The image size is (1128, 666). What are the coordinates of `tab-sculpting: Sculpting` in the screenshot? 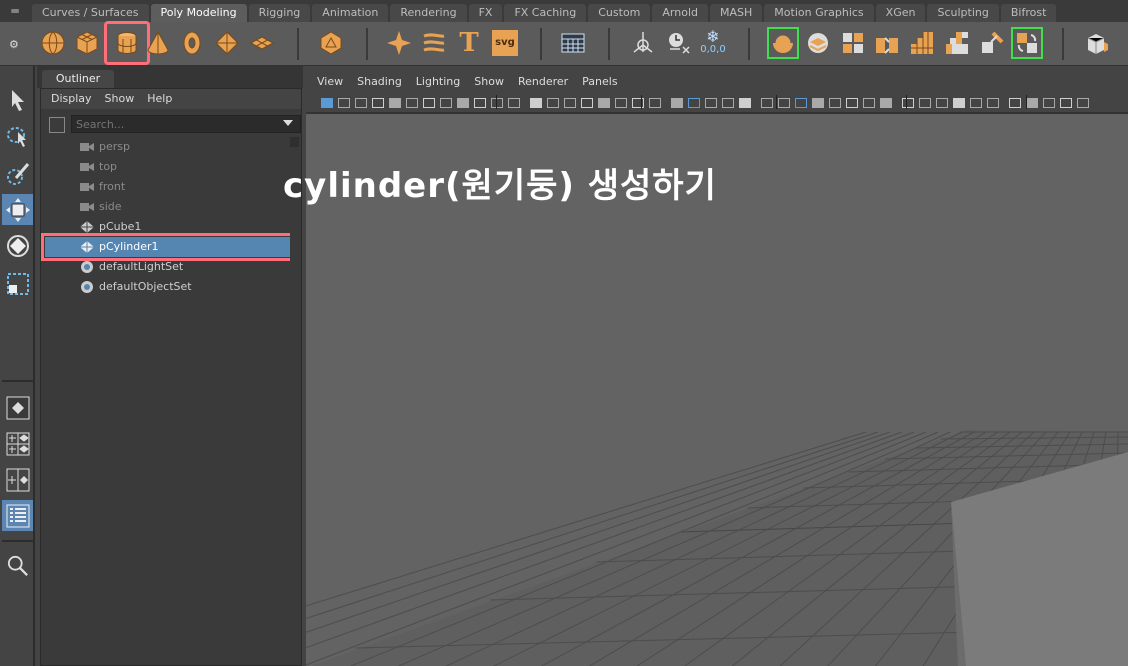 It's located at (963, 13).